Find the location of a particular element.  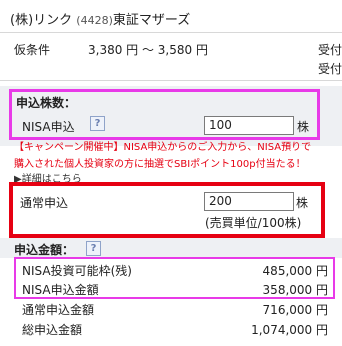

normal-label: 通常申込 is located at coordinates (44, 203).